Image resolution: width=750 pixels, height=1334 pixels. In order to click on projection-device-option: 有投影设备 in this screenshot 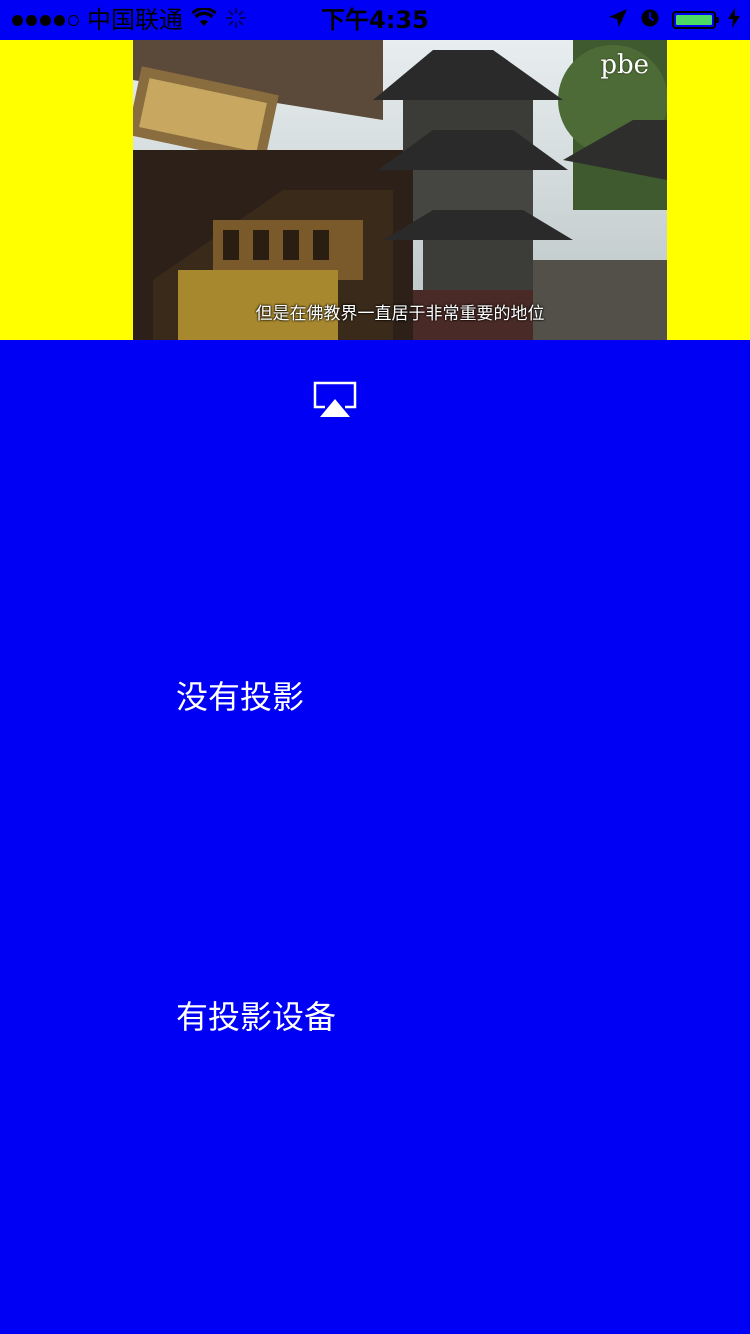, I will do `click(256, 1015)`.